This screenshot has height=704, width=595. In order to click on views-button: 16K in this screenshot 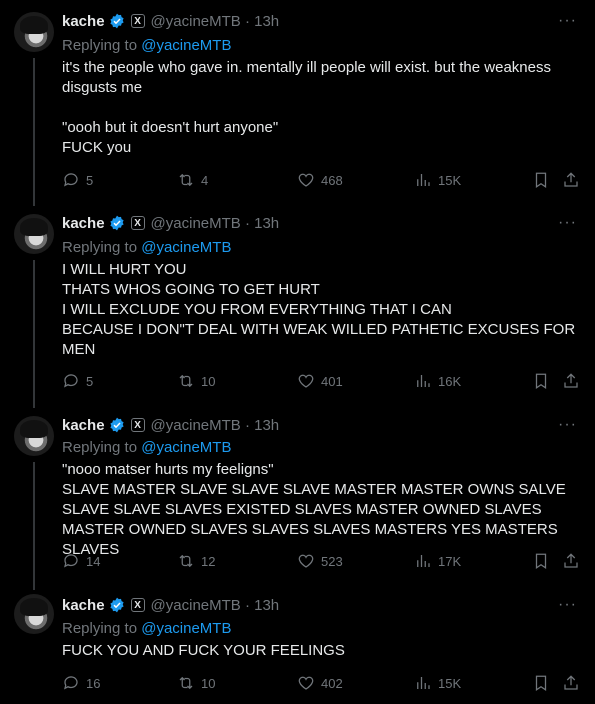, I will do `click(437, 381)`.